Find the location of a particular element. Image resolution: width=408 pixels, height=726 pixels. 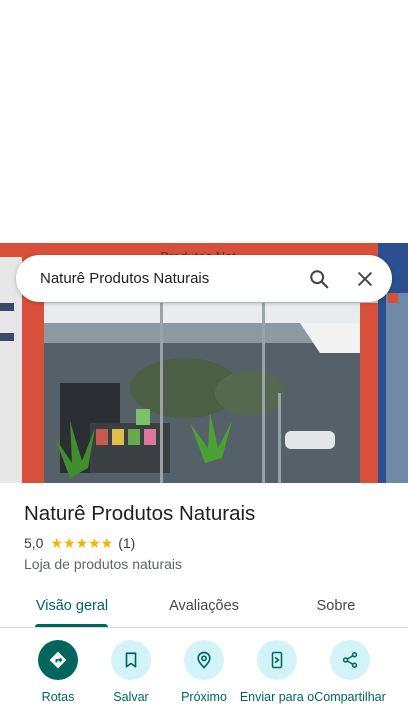

save-label: Salvar is located at coordinates (131, 697).